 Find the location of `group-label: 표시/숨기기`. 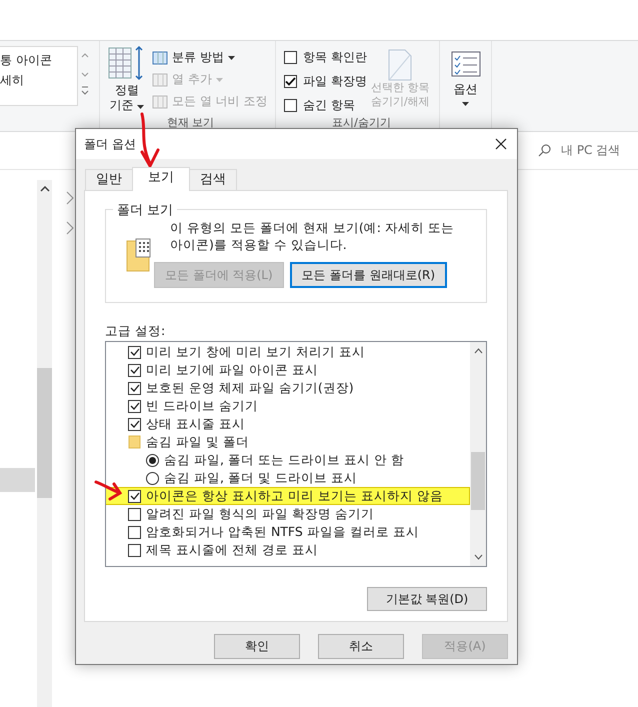

group-label: 표시/숨기기 is located at coordinates (361, 123).